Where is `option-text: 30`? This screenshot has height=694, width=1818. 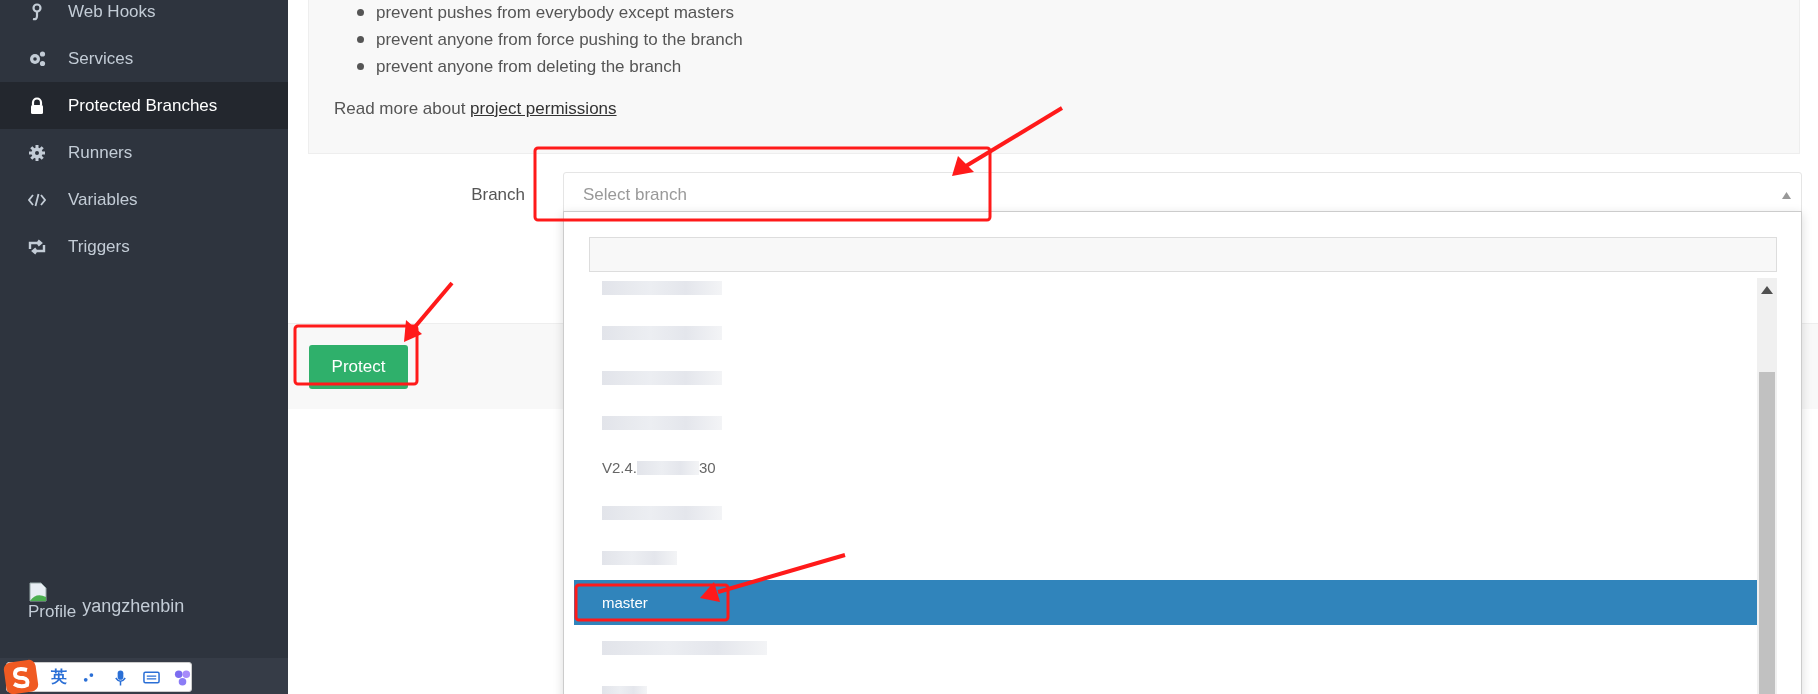
option-text: 30 is located at coordinates (707, 467).